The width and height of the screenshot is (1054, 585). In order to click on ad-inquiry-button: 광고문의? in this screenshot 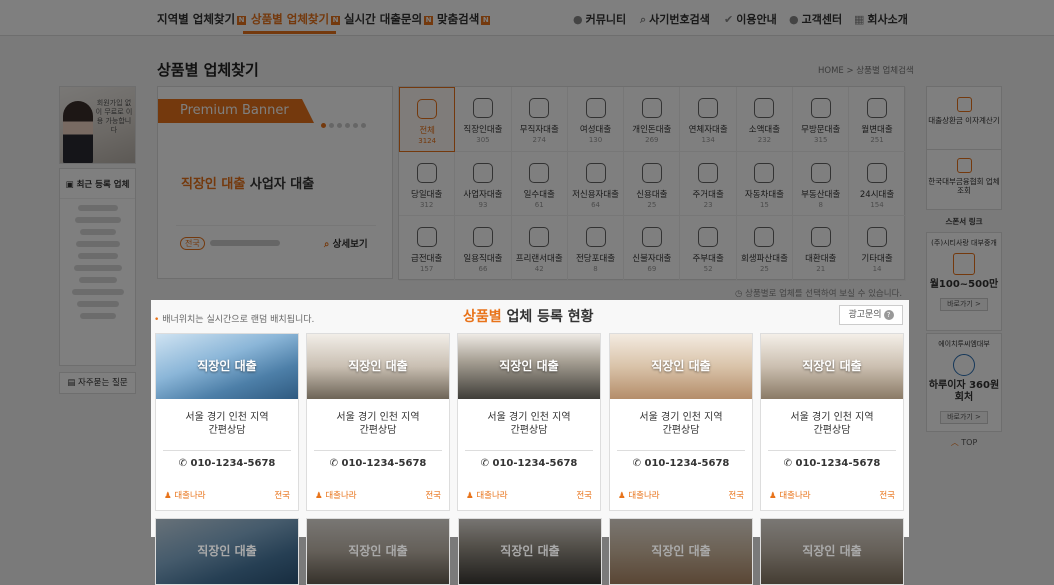, I will do `click(871, 315)`.